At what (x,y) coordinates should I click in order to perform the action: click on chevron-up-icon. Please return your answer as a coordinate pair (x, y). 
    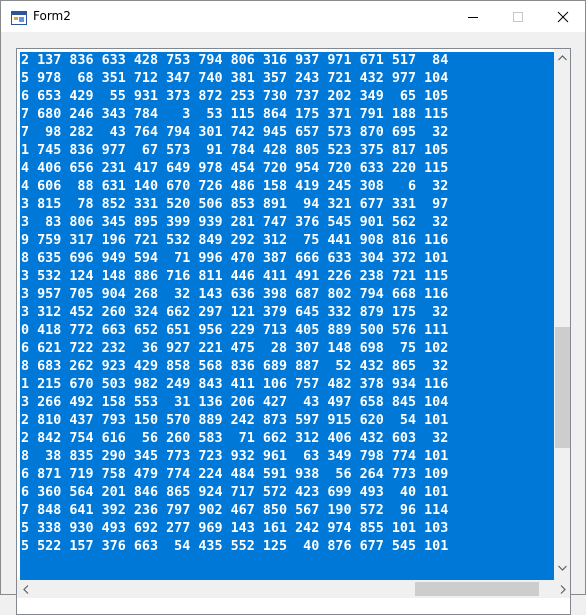
    Looking at the image, I should click on (562, 57).